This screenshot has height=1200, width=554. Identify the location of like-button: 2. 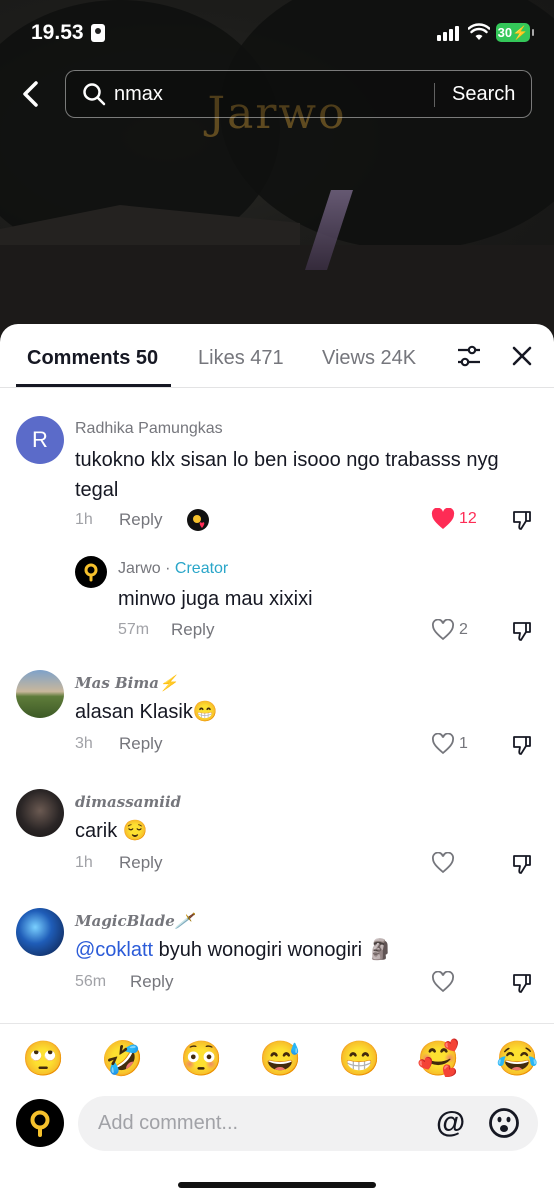
(449, 630).